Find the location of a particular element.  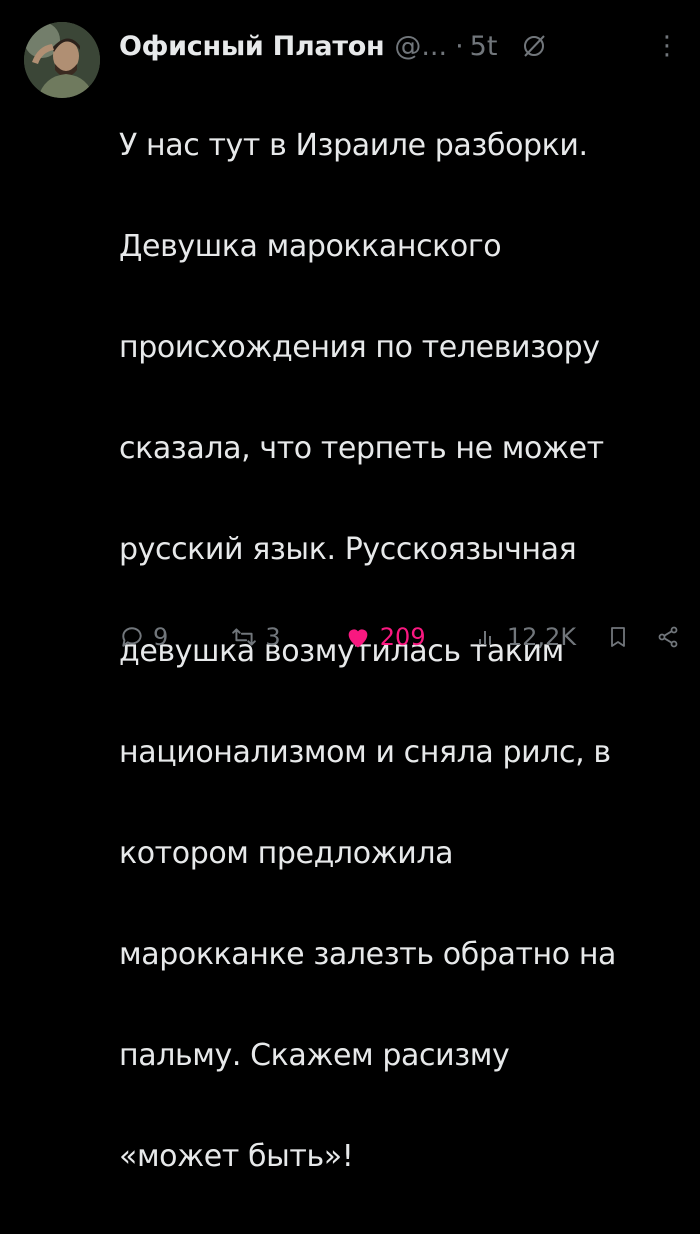

retweet-button: 3 is located at coordinates (287, 637).